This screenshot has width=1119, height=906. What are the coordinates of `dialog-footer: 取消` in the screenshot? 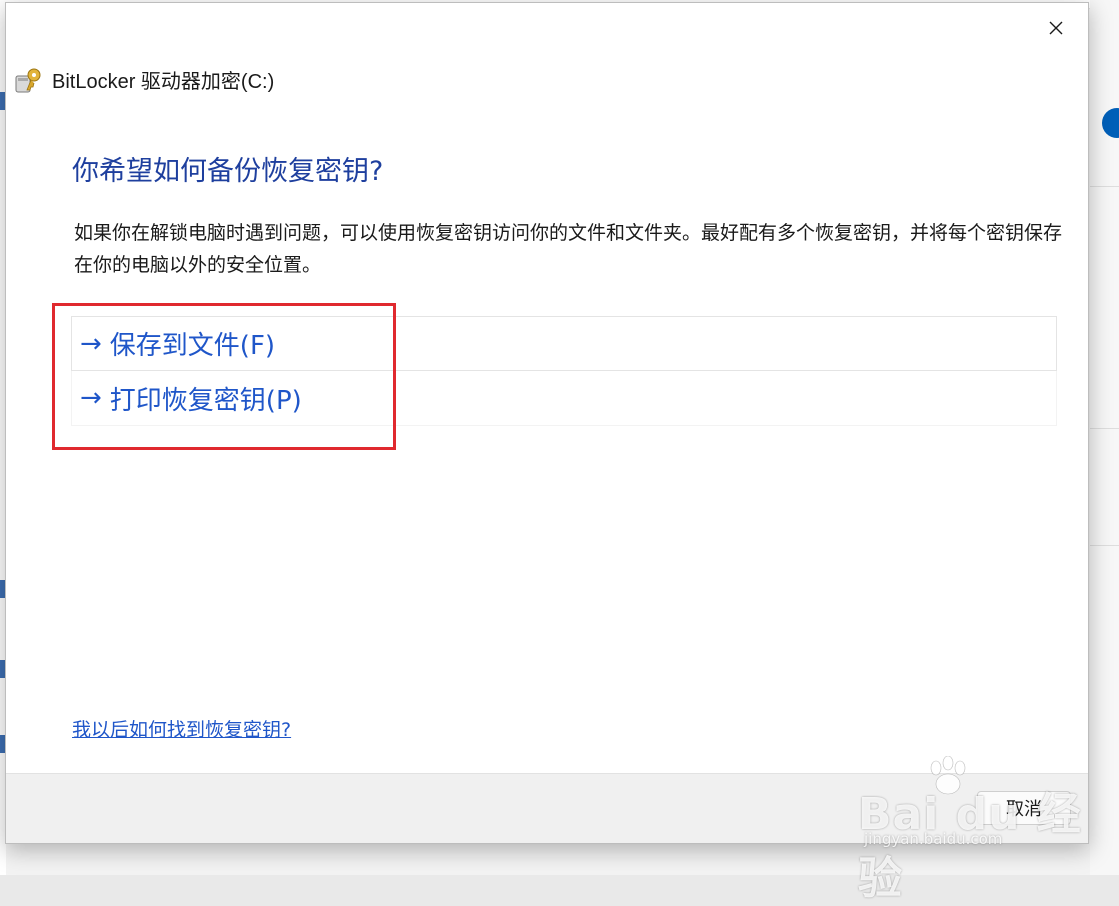 It's located at (547, 808).